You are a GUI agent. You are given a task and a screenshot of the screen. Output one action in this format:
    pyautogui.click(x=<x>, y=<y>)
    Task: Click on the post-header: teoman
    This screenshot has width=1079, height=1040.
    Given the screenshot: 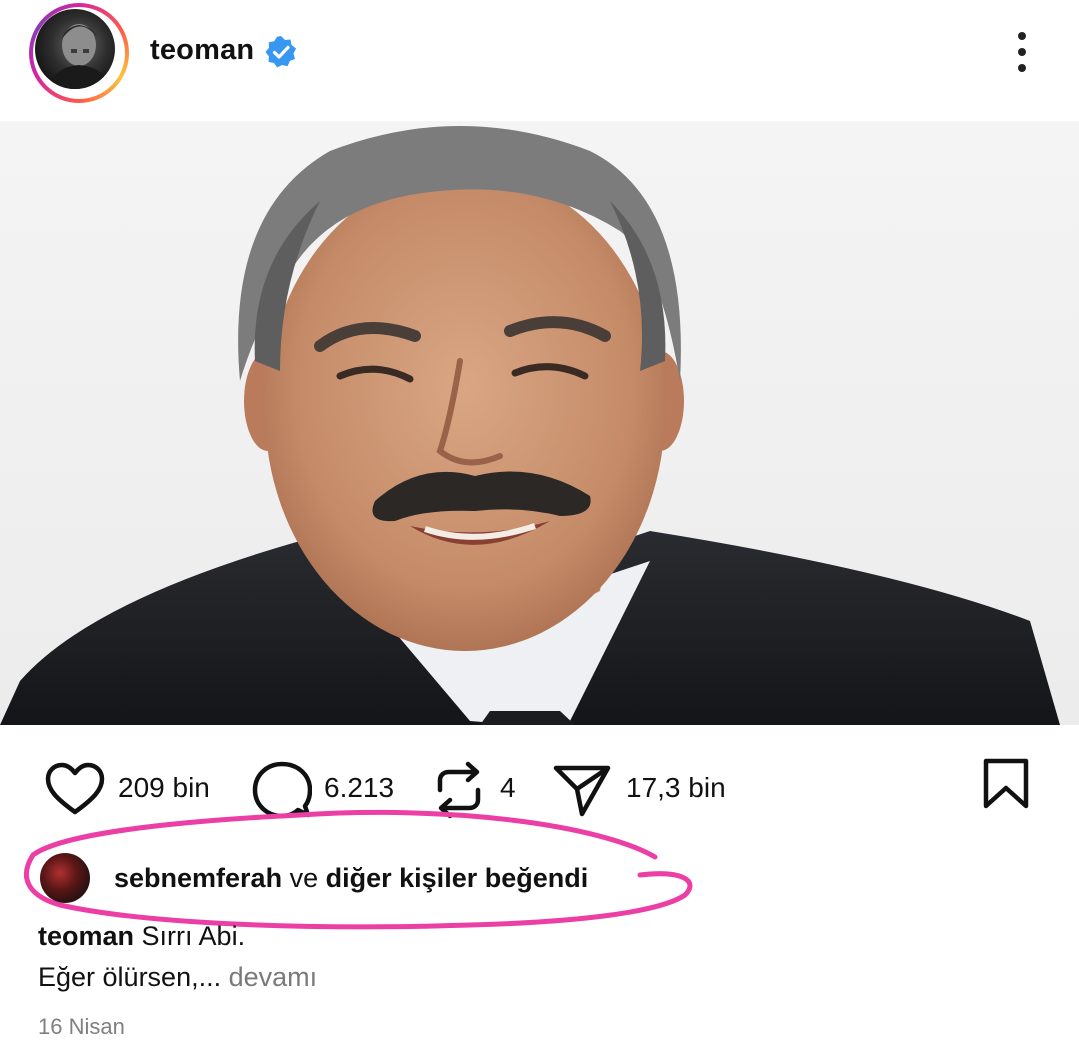 What is the action you would take?
    pyautogui.click(x=539, y=55)
    